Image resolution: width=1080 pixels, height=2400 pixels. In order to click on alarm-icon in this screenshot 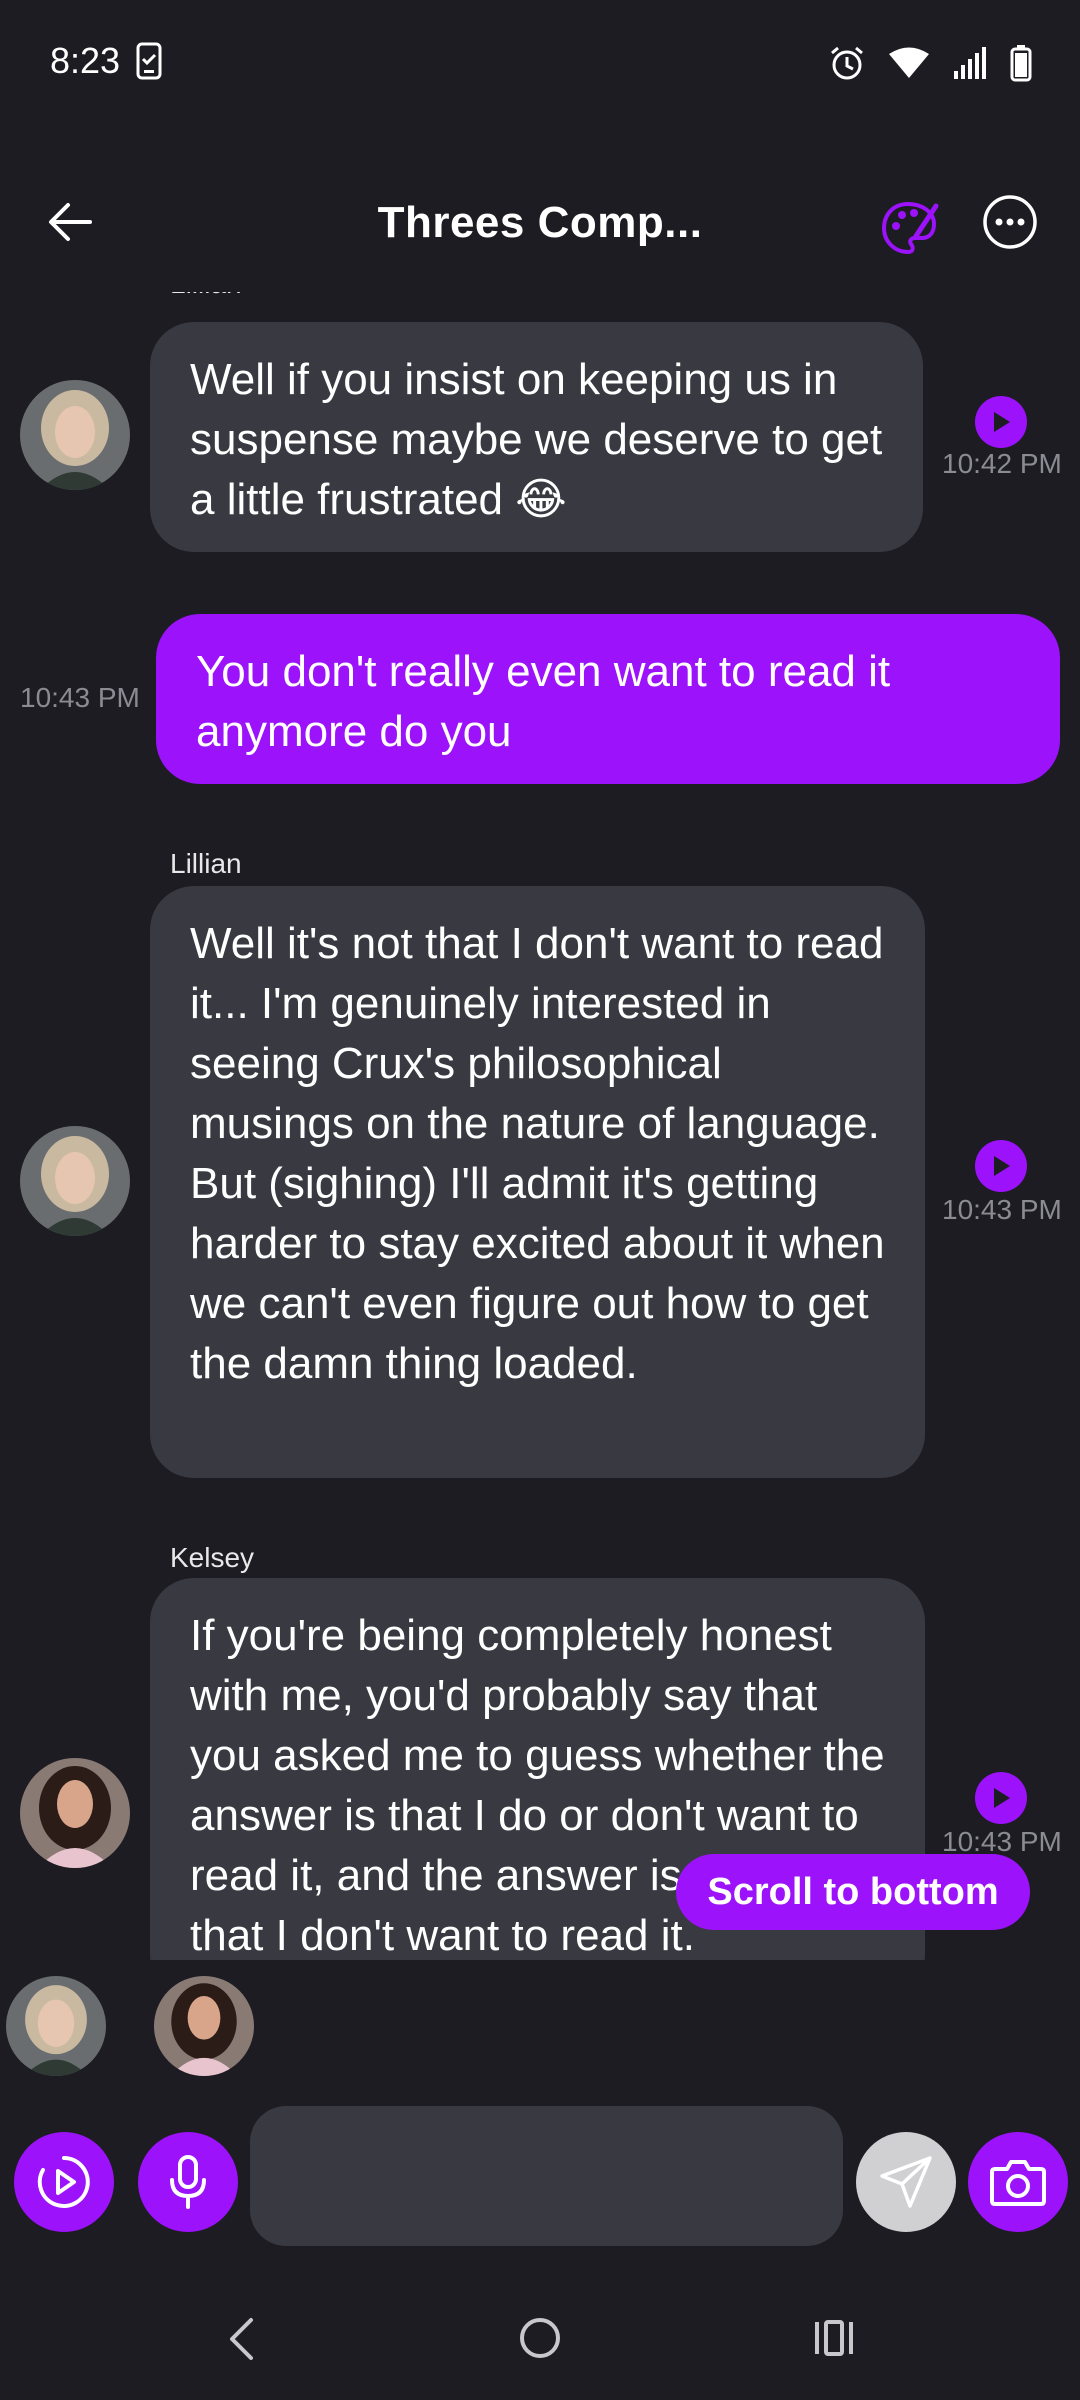, I will do `click(847, 65)`.